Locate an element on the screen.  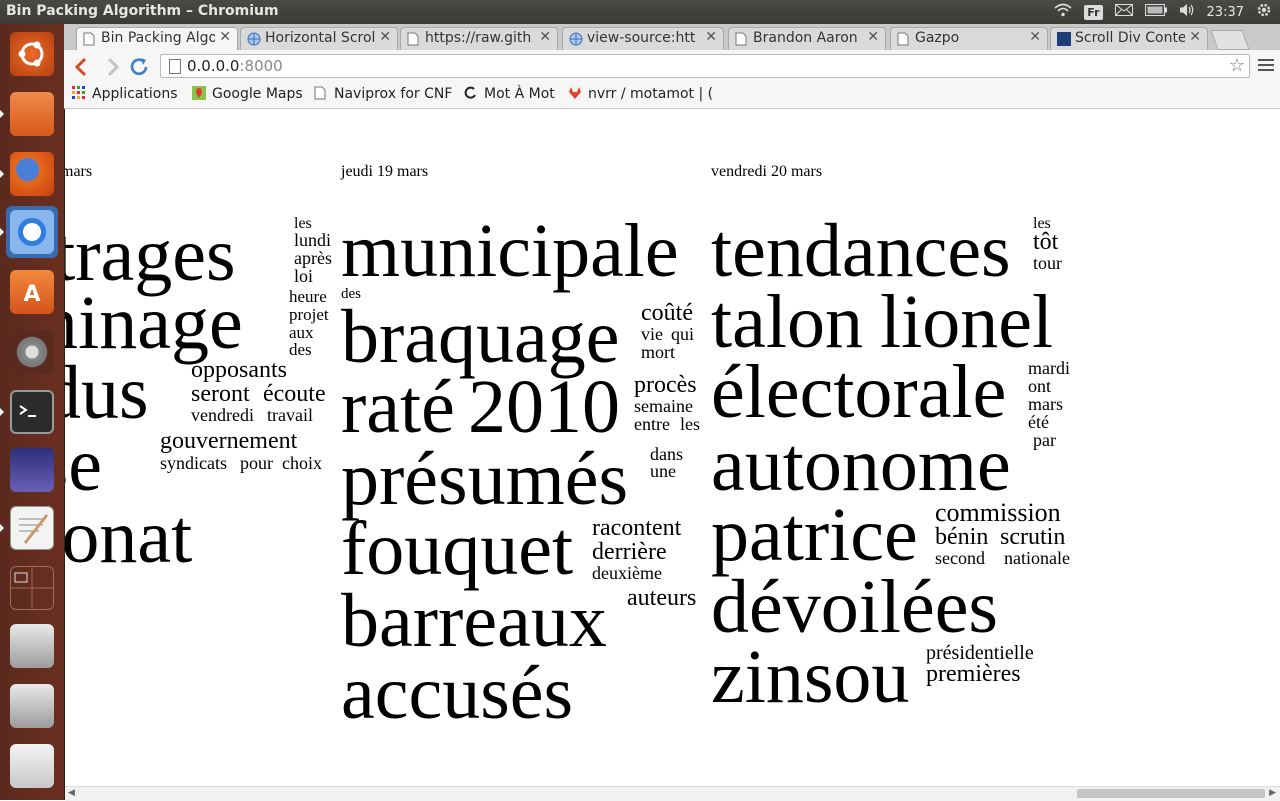
workspace-switcher-icon is located at coordinates (32, 588).